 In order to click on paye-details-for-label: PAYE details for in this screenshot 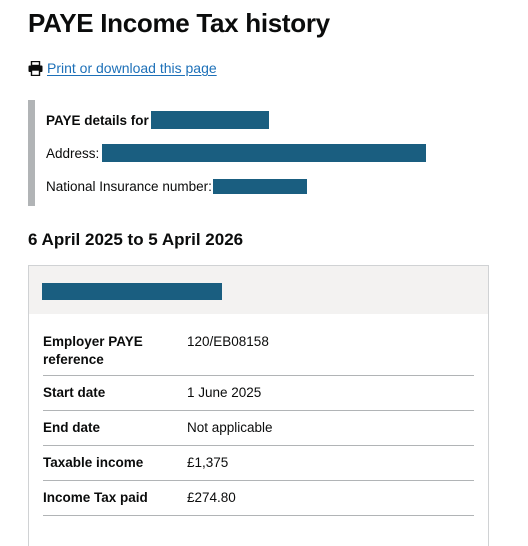, I will do `click(97, 120)`.